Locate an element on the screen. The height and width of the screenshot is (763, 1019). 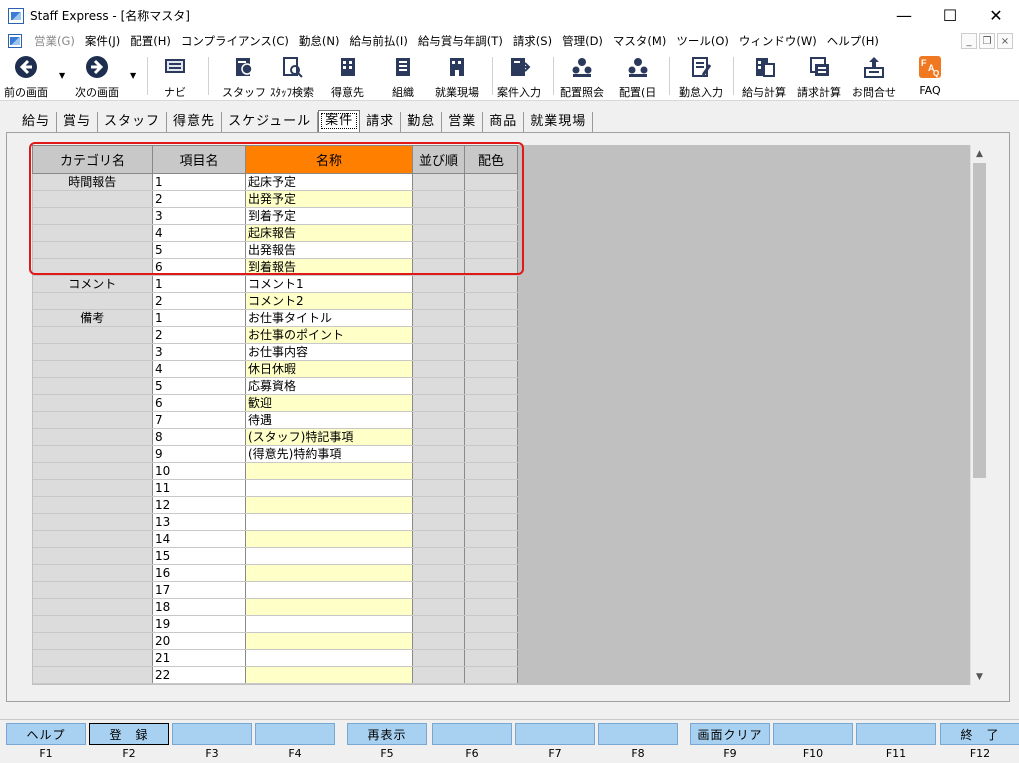
name-cell: お仕事内容 is located at coordinates (329, 352).